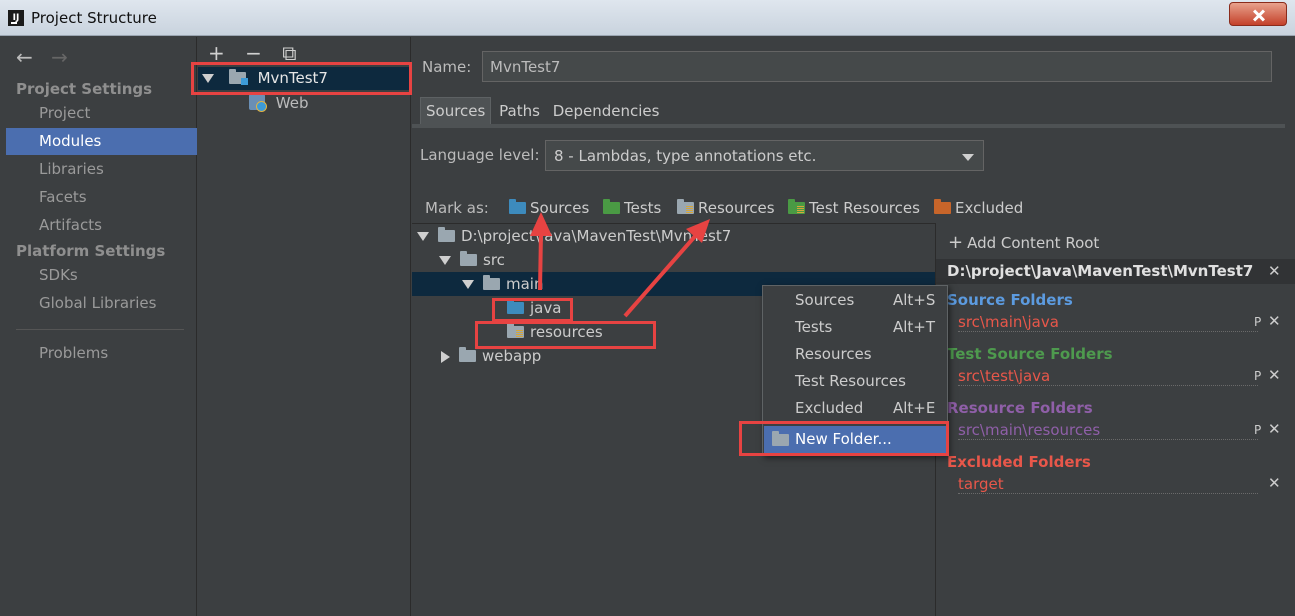 The height and width of the screenshot is (616, 1295). I want to click on menu-label: Excluded, so click(829, 408).